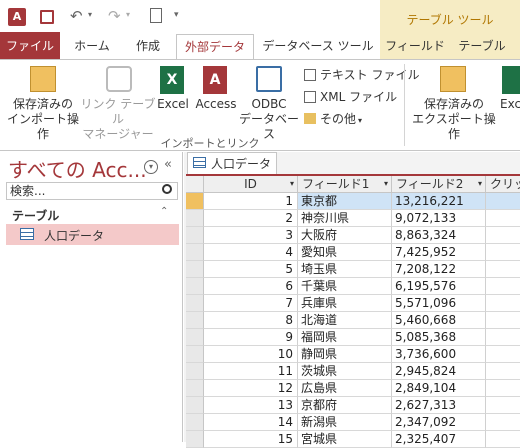 The height and width of the screenshot is (448, 520). I want to click on cell-id: 12, so click(251, 388).